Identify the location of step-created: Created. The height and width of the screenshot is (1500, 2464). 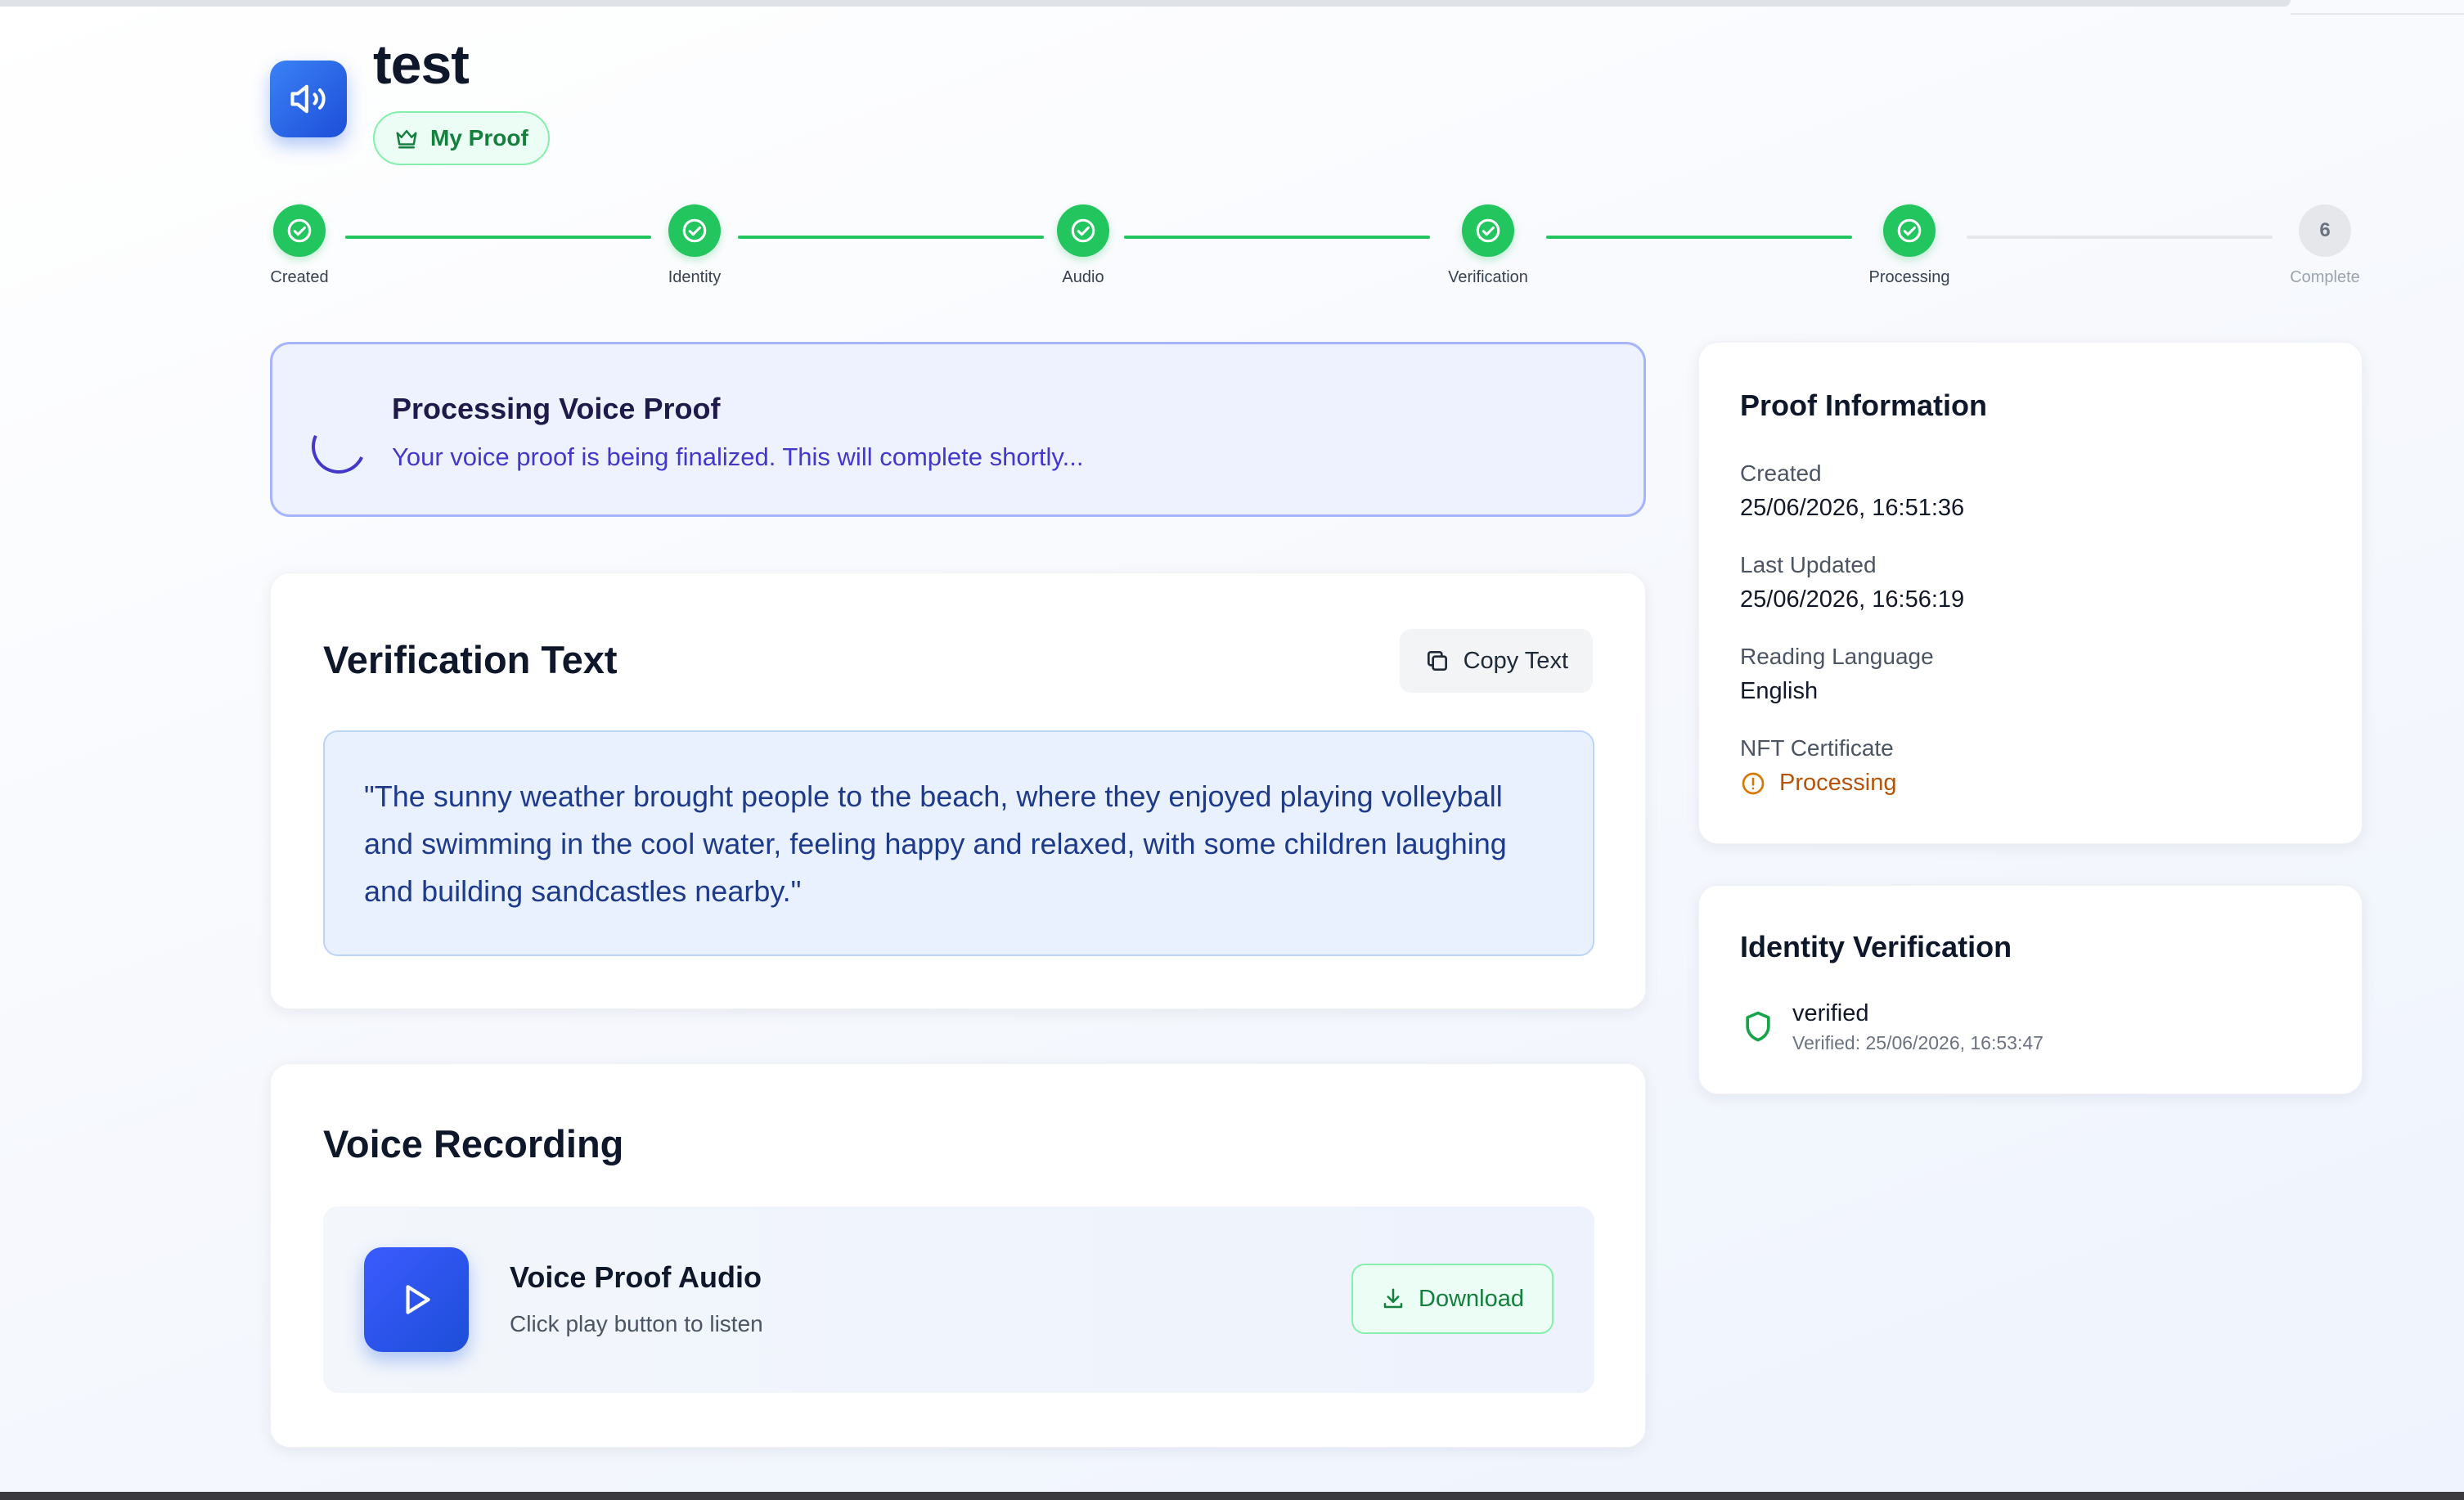
(299, 245).